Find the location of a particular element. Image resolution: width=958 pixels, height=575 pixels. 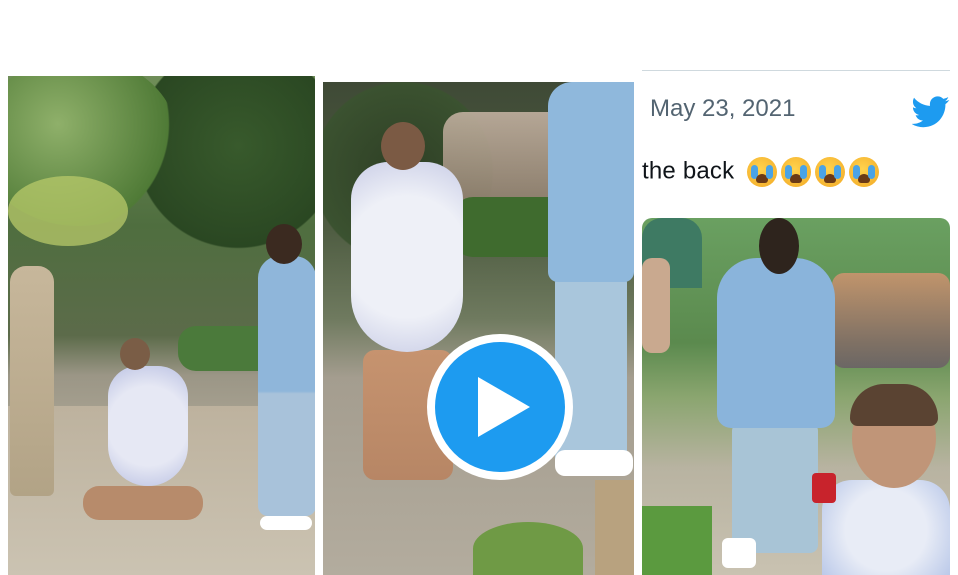

kneeling-woman-head is located at coordinates (135, 354).